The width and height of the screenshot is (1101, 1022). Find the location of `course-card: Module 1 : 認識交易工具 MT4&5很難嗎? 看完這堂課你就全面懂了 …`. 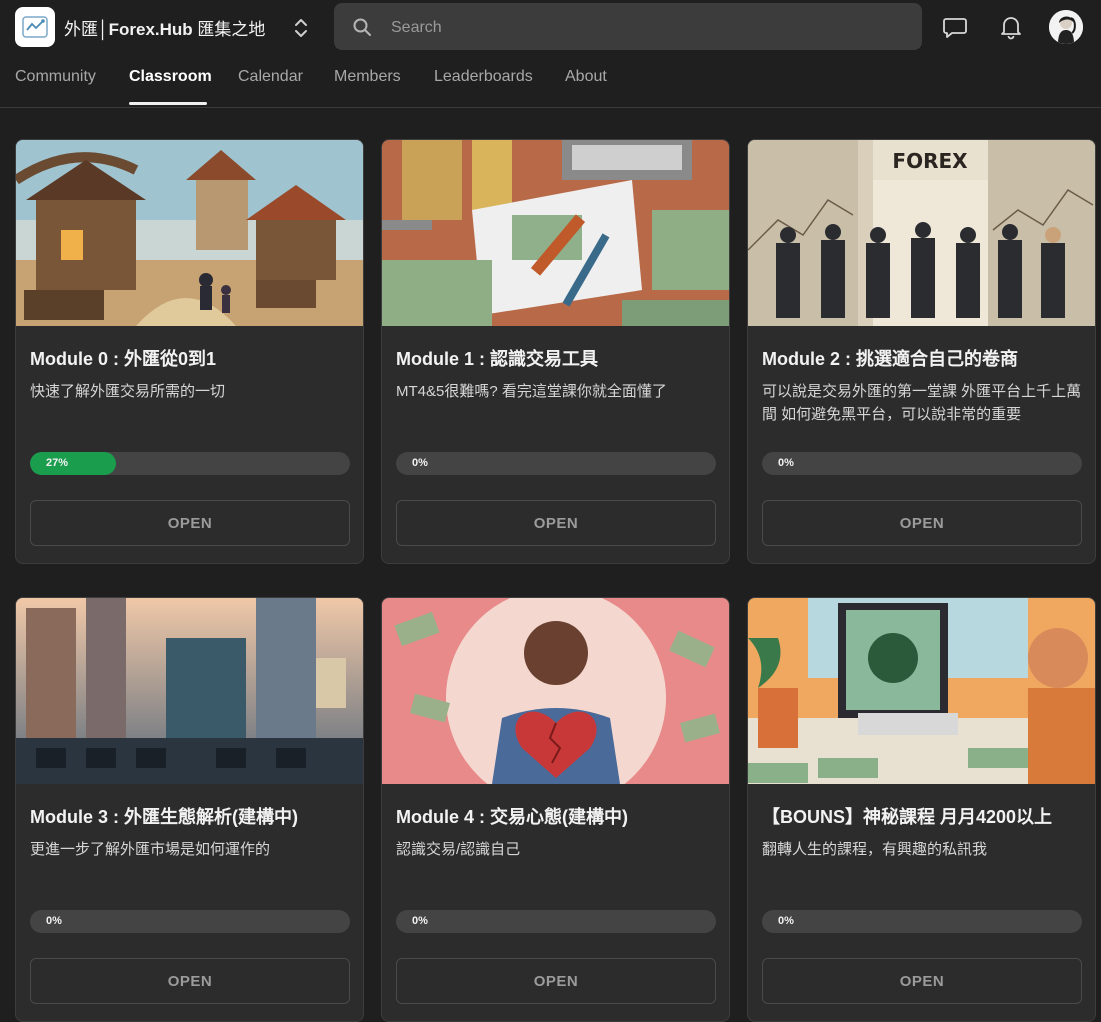

course-card: Module 1 : 認識交易工具 MT4&5很難嗎? 看完這堂課你就全面懂了 … is located at coordinates (555, 351).